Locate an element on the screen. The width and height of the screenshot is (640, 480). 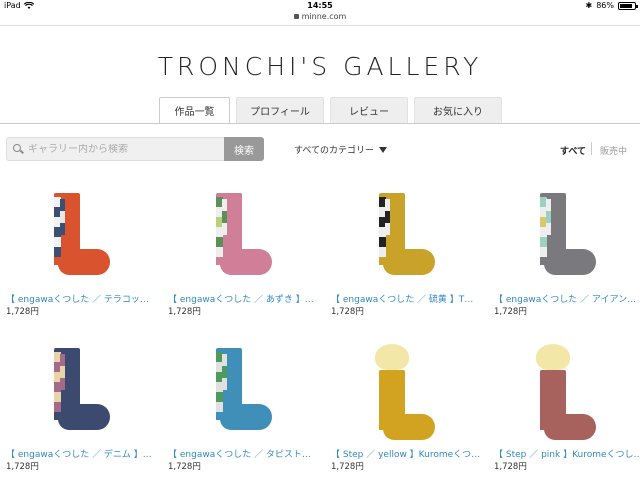
search-field is located at coordinates (115, 149).